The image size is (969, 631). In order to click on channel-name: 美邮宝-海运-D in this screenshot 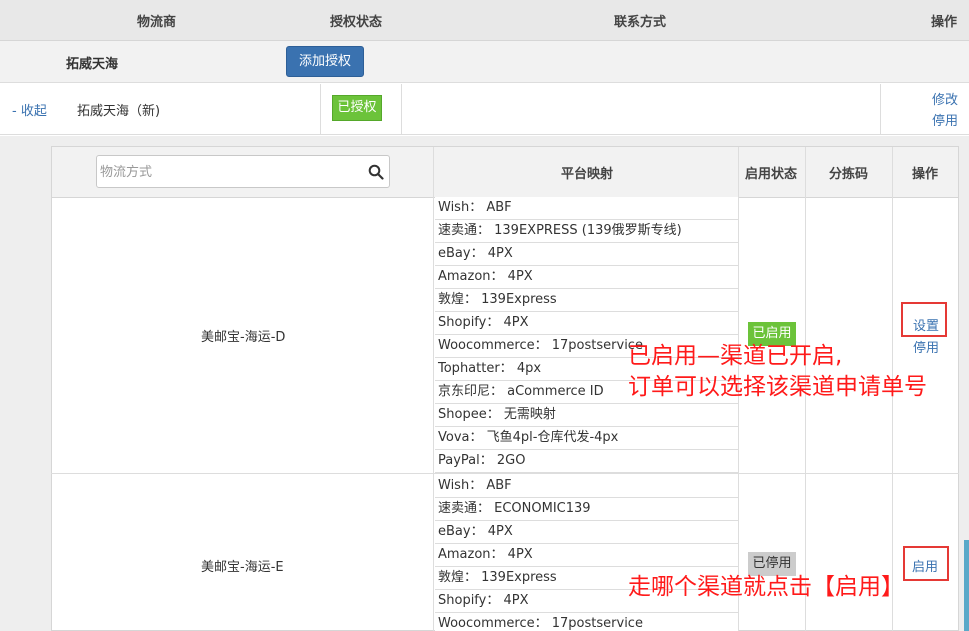, I will do `click(243, 337)`.